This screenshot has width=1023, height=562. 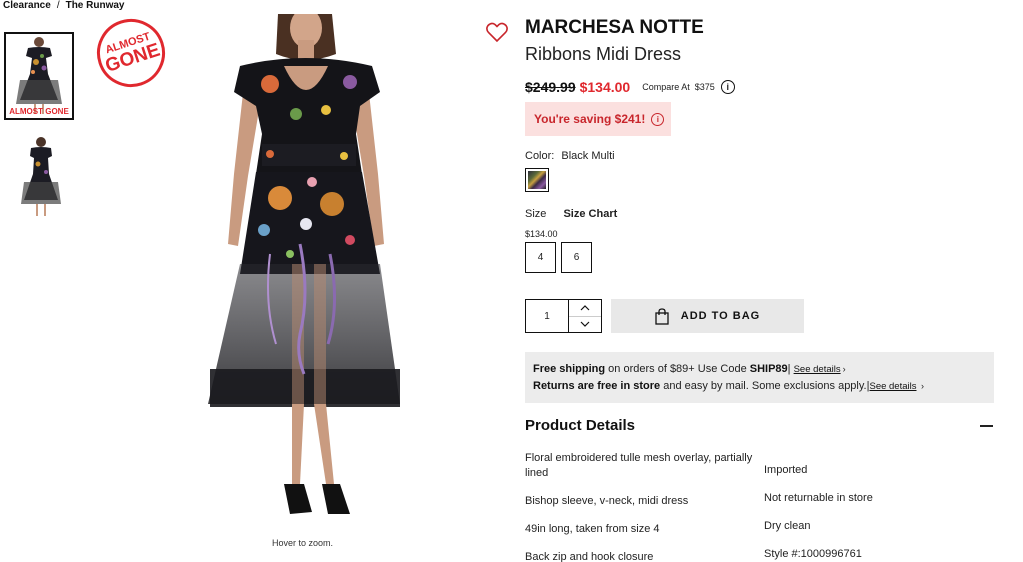 I want to click on thumbnail-almost-gone-label: ALMOST GONE, so click(x=39, y=111).